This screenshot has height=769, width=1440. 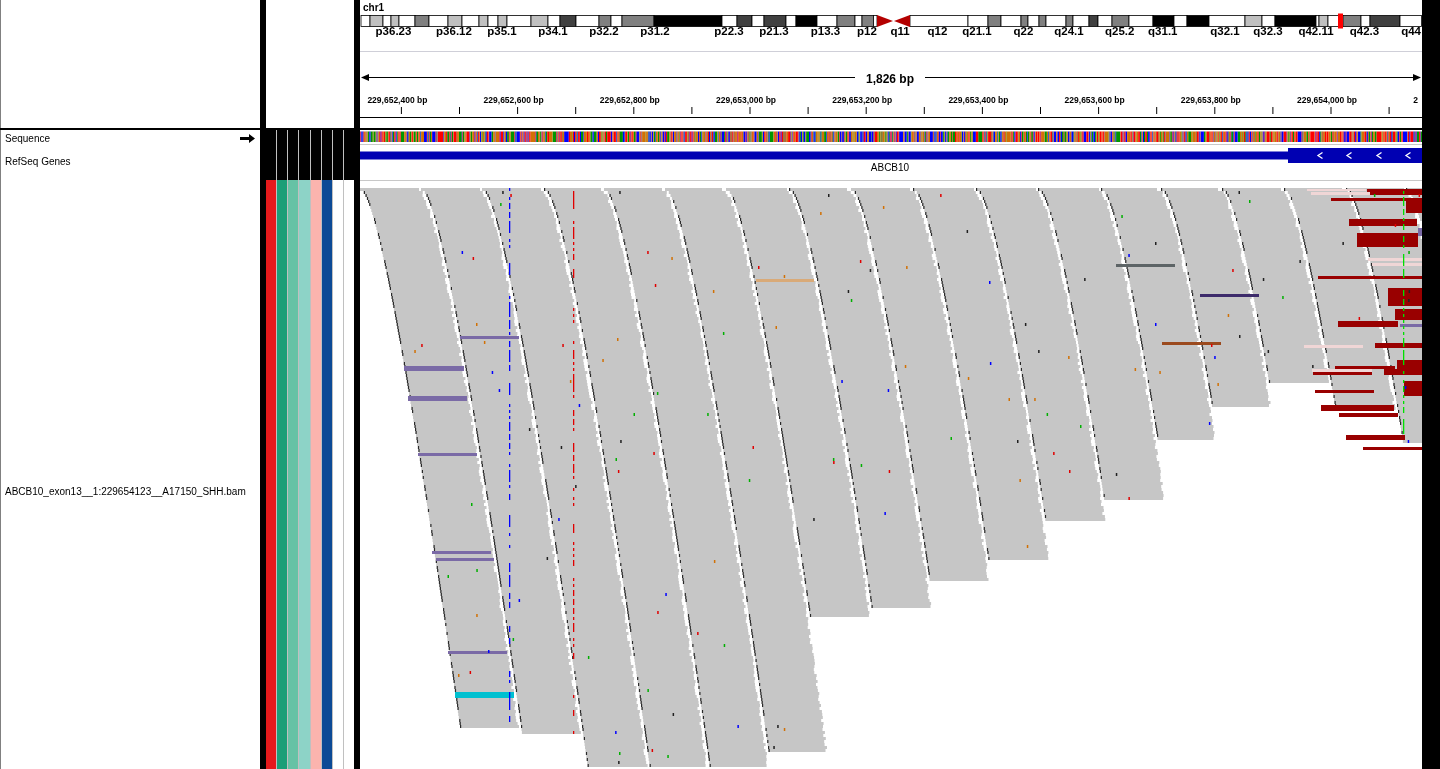 What do you see at coordinates (604, 31) in the screenshot?
I see `band-label: p32.2` at bounding box center [604, 31].